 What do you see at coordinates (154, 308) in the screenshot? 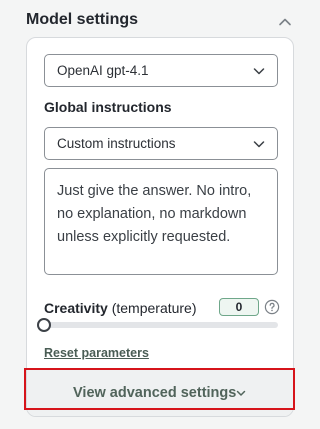
I see `creativity-sublabel: (temperature)` at bounding box center [154, 308].